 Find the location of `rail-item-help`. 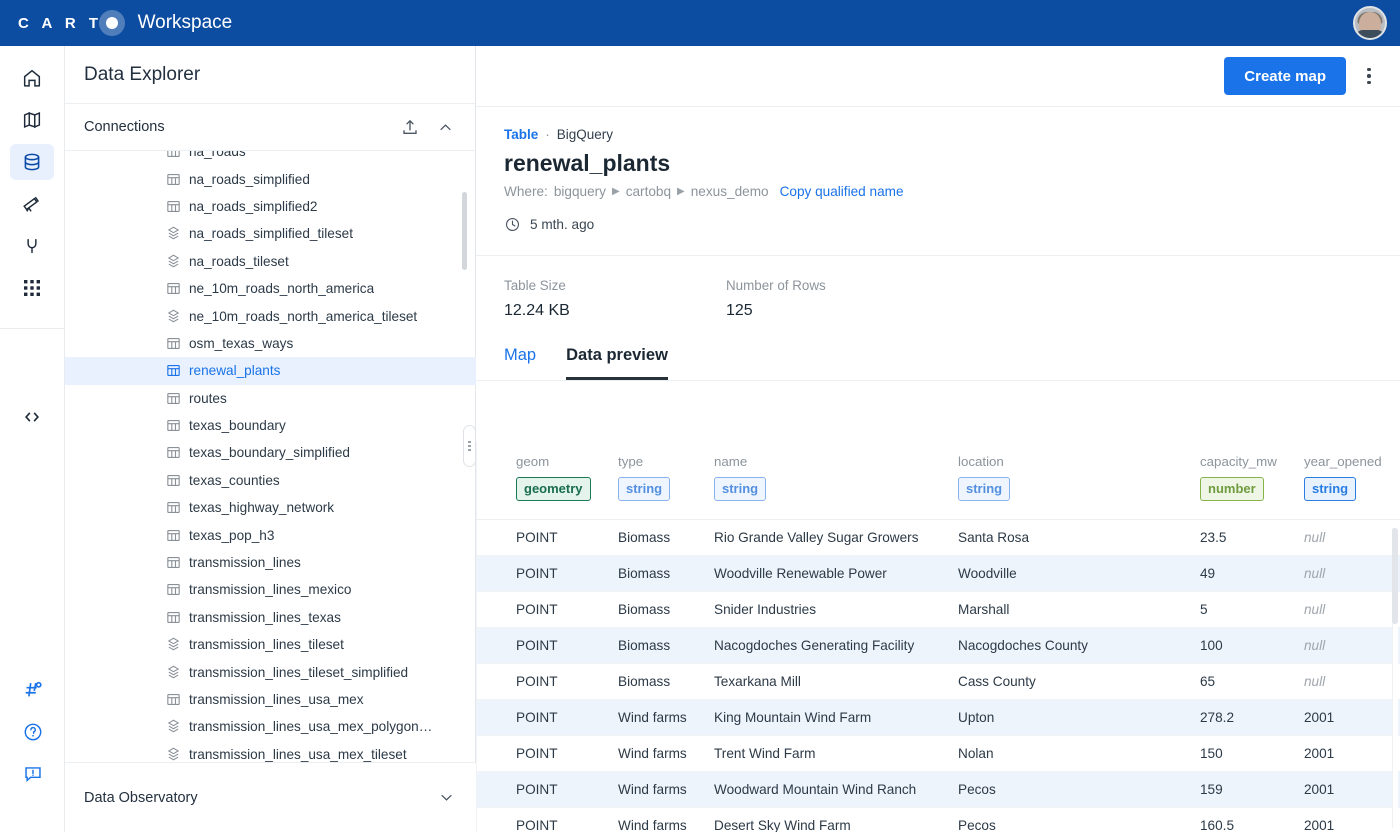

rail-item-help is located at coordinates (33, 732).